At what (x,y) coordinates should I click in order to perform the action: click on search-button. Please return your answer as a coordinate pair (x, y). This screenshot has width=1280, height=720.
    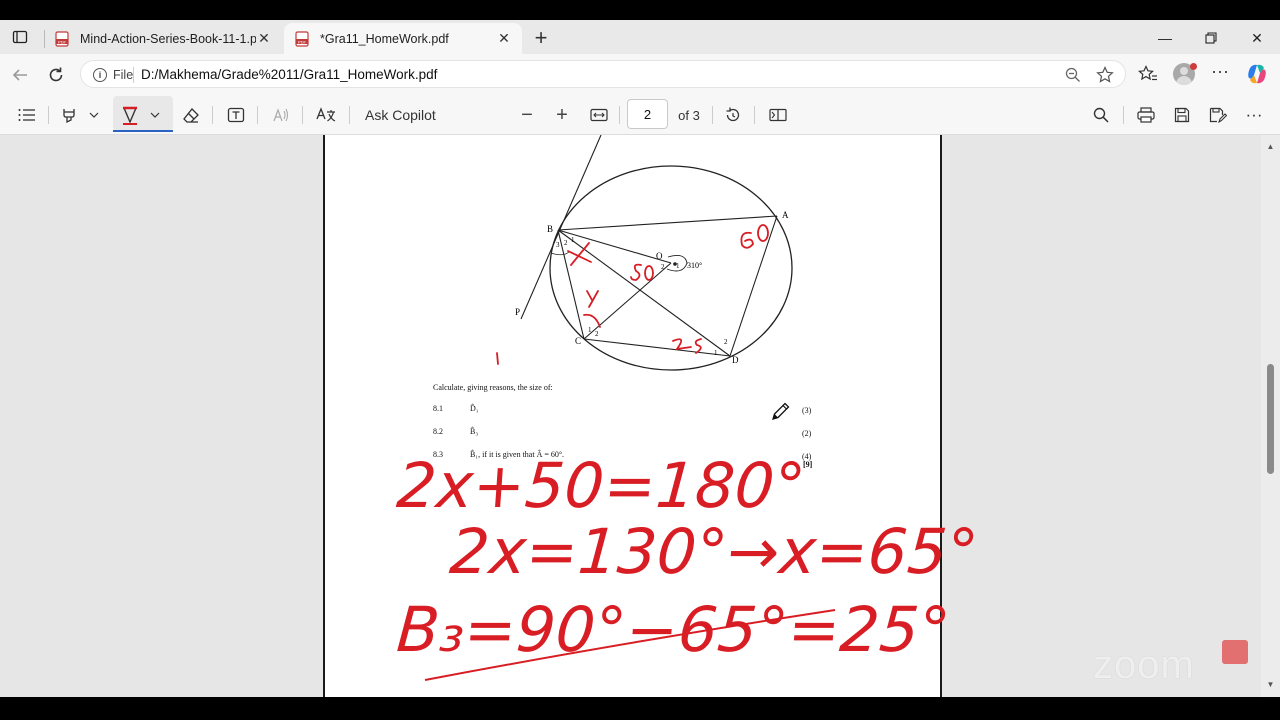
    Looking at the image, I should click on (1101, 115).